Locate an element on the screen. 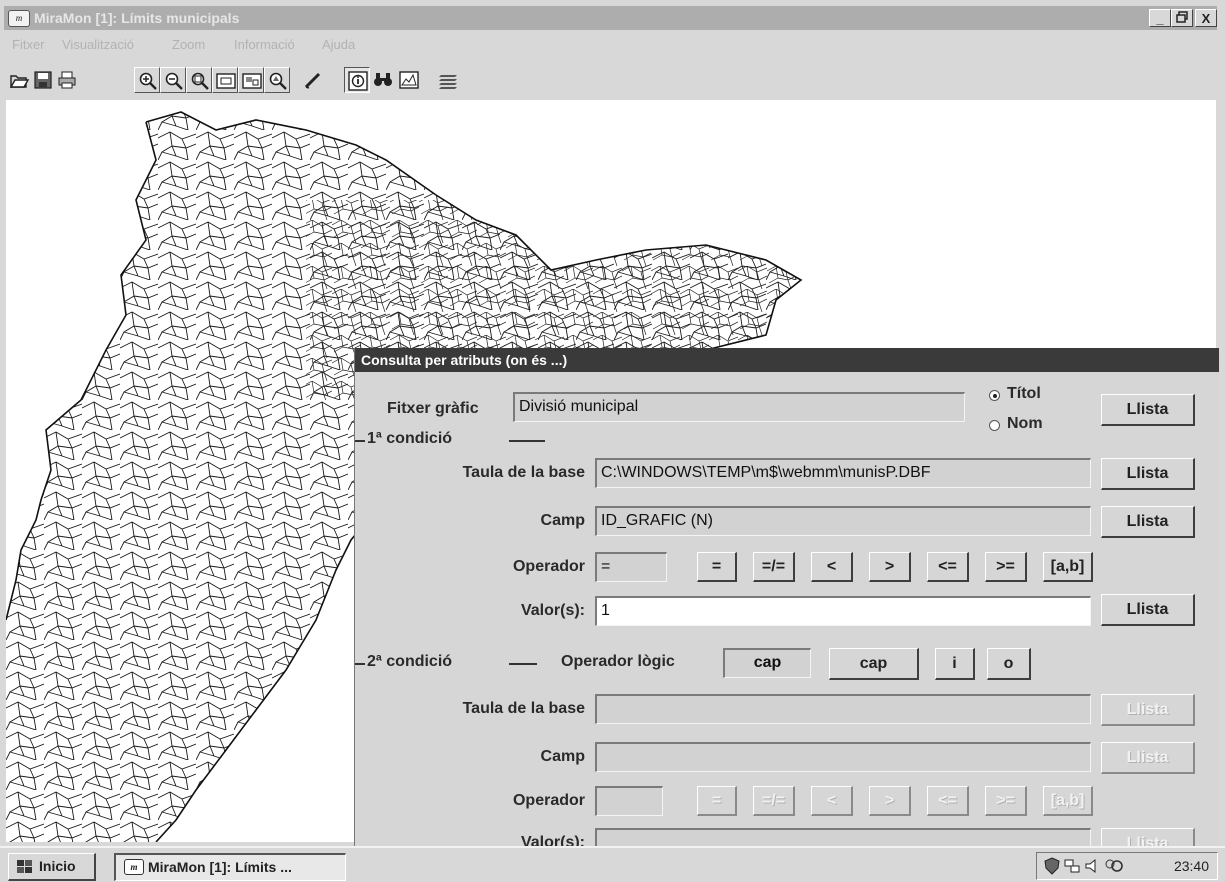 Image resolution: width=1225 pixels, height=882 pixels. menu-informacio: Informació is located at coordinates (264, 44).